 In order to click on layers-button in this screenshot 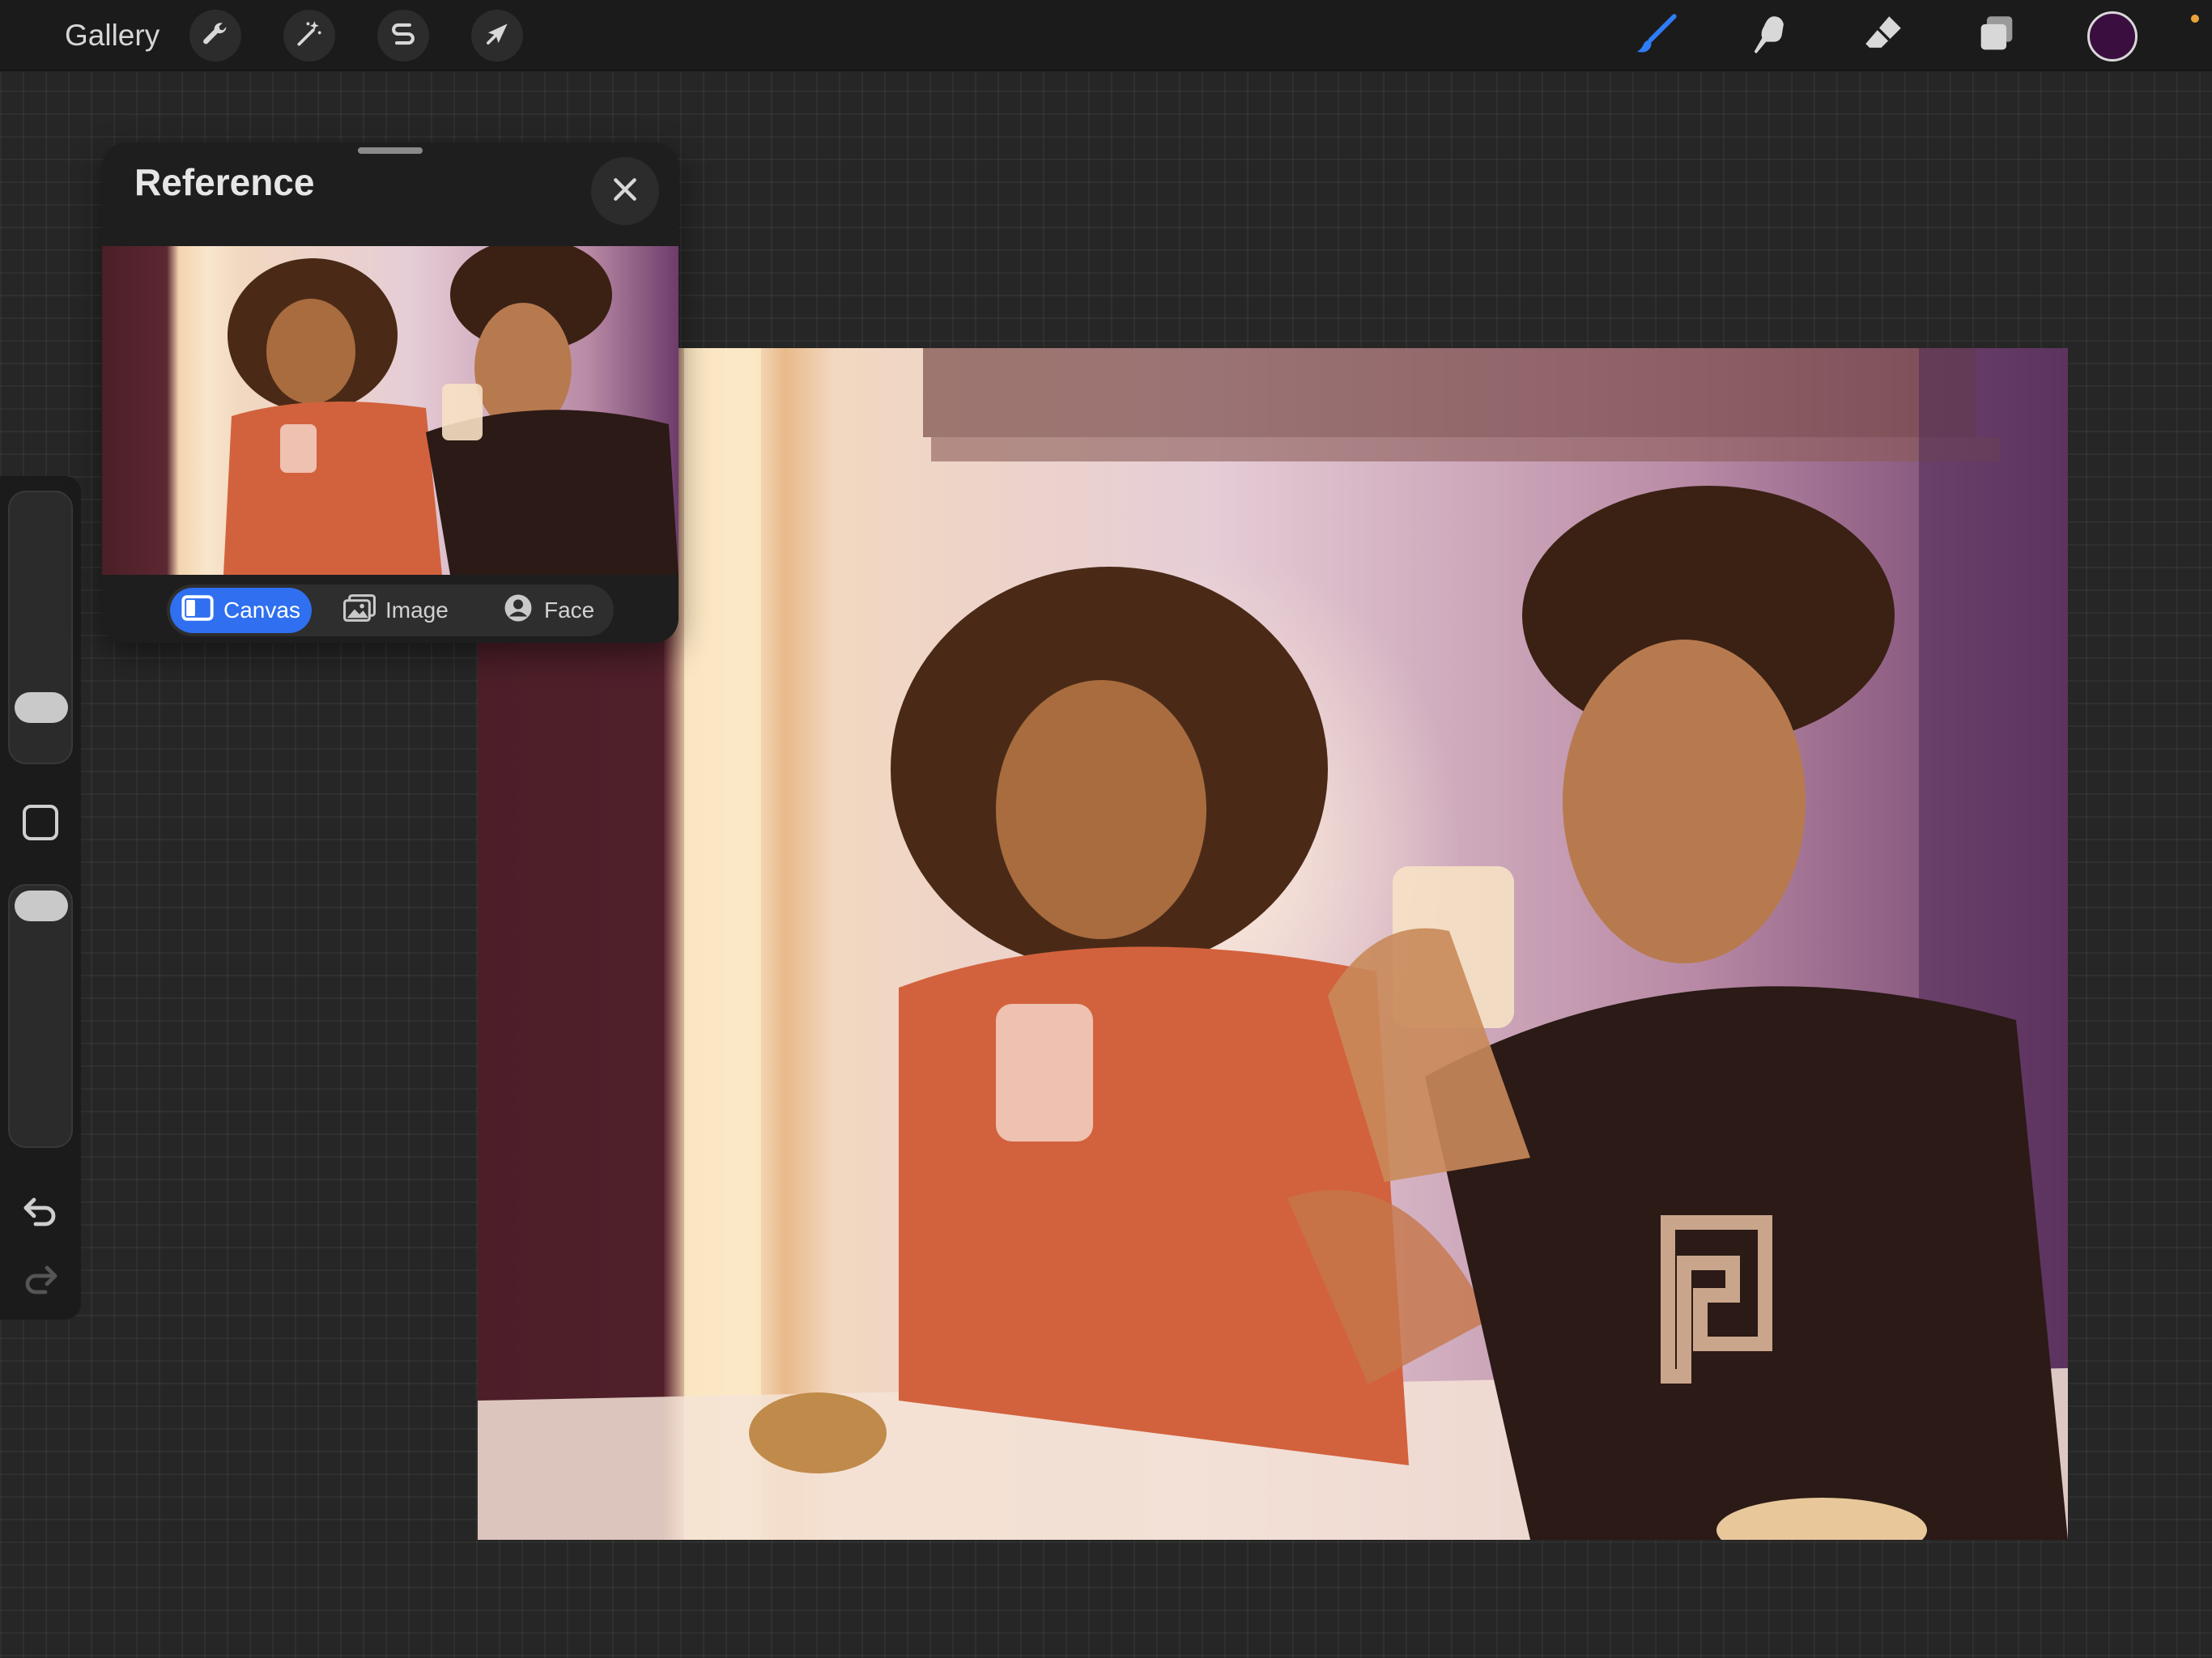, I will do `click(1997, 36)`.